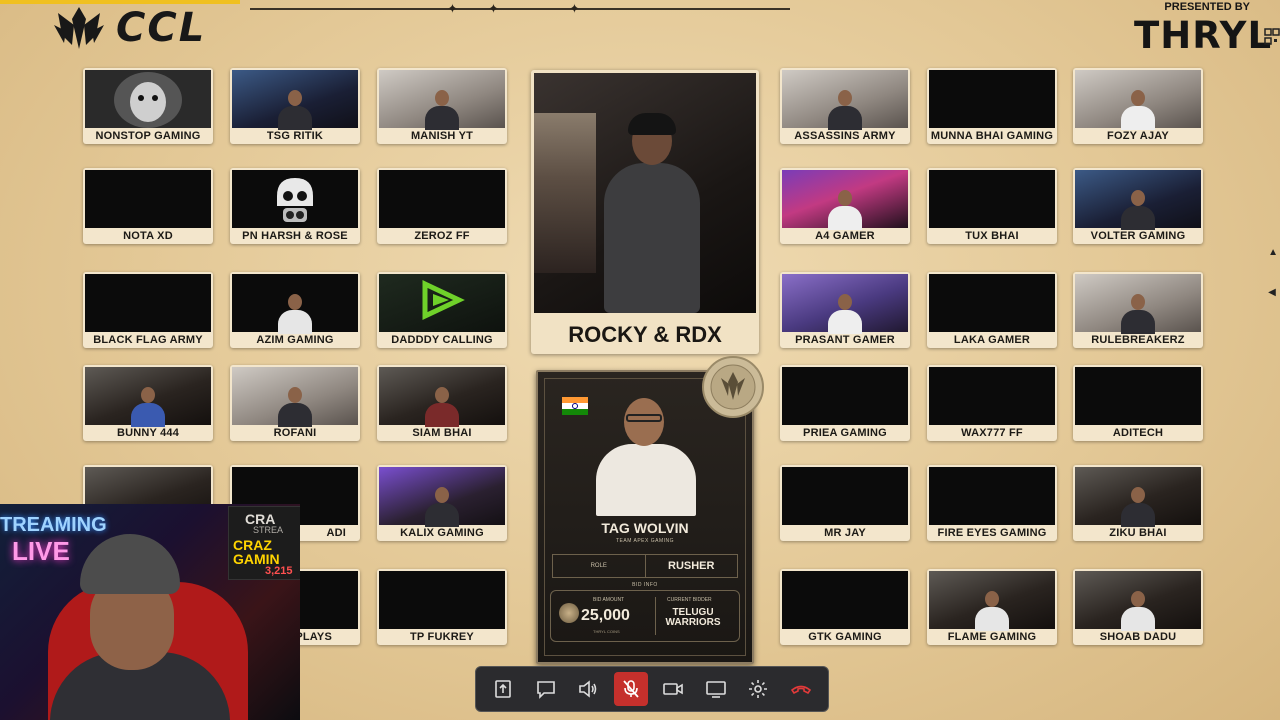  What do you see at coordinates (1138, 340) in the screenshot?
I see `participant-name: RULEBREAKERZ` at bounding box center [1138, 340].